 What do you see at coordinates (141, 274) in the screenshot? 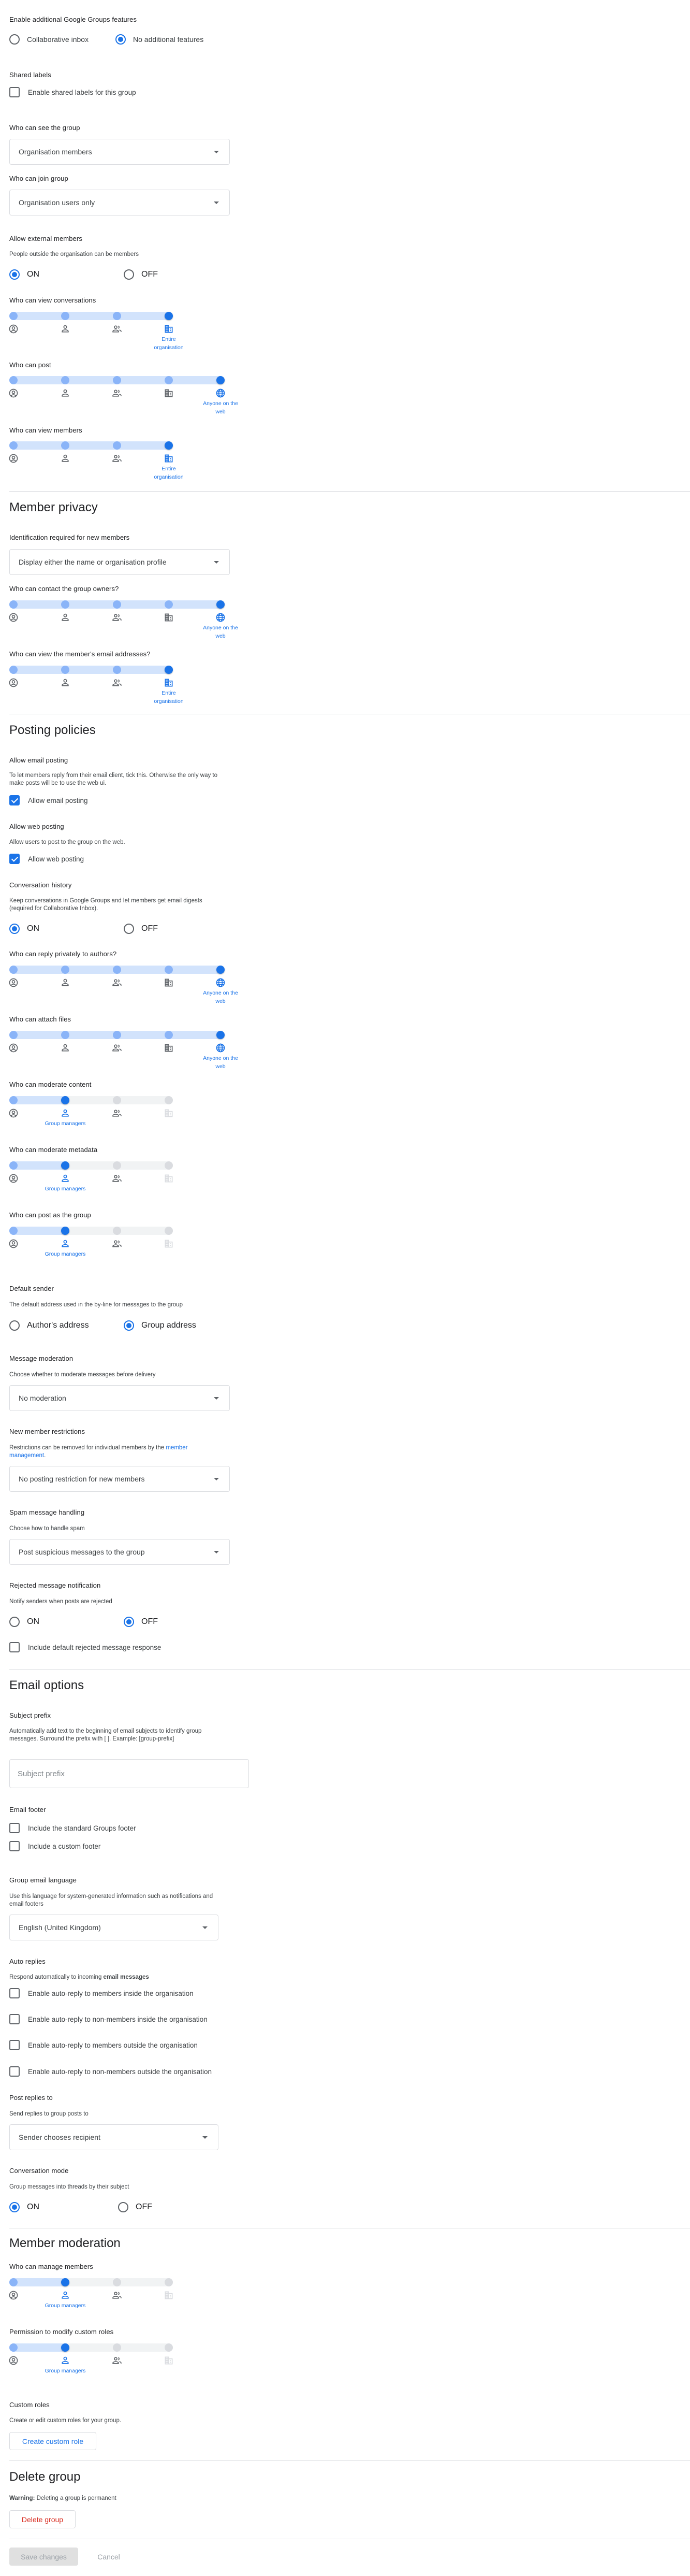
I see `external-members-off: OFF` at bounding box center [141, 274].